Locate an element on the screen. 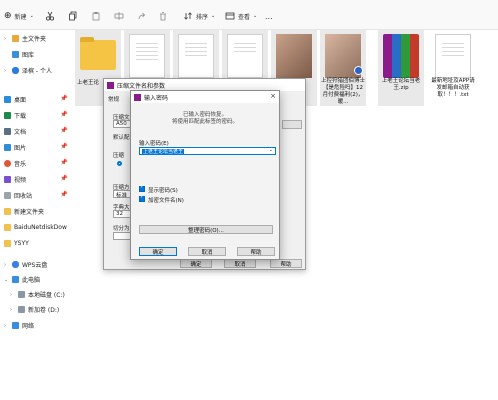 Image resolution: width=498 pixels, height=400 pixels. trash-icon is located at coordinates (163, 16).